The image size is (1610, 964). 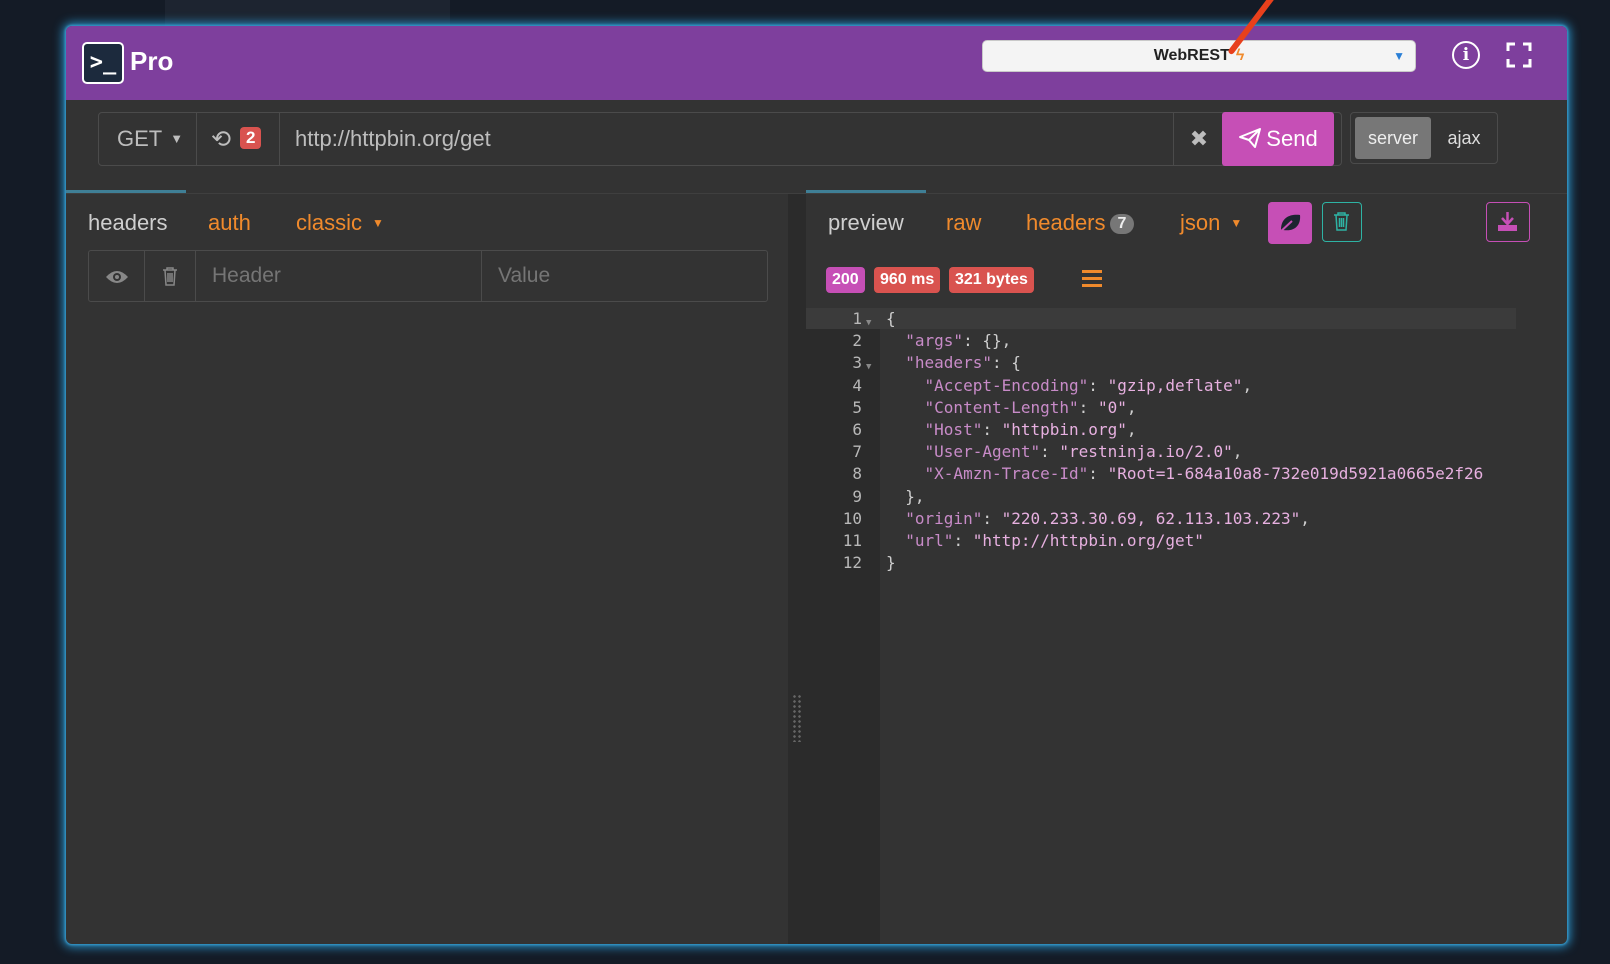 I want to click on code-line: "headers": {, so click(x=963, y=363).